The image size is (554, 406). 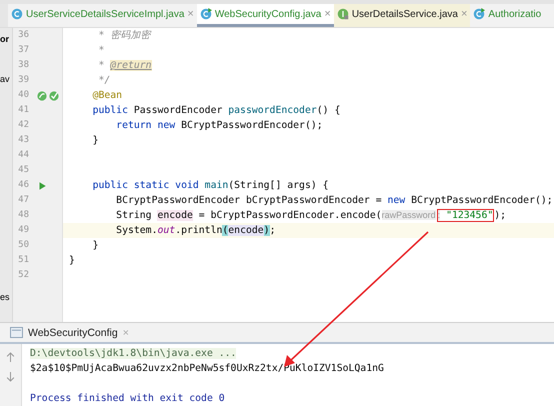 I want to click on keyword: new, so click(x=397, y=200).